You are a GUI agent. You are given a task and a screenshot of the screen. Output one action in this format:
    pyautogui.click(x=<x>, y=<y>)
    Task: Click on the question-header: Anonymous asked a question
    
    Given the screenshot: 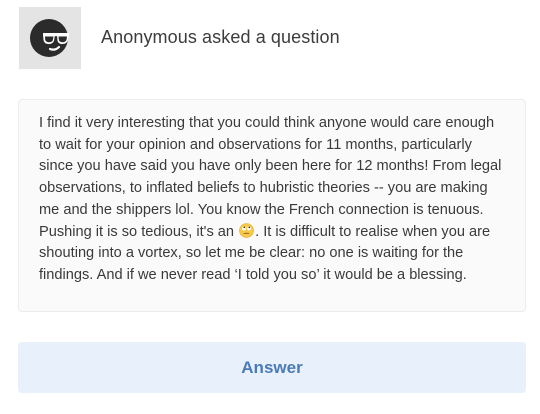 What is the action you would take?
    pyautogui.click(x=179, y=37)
    